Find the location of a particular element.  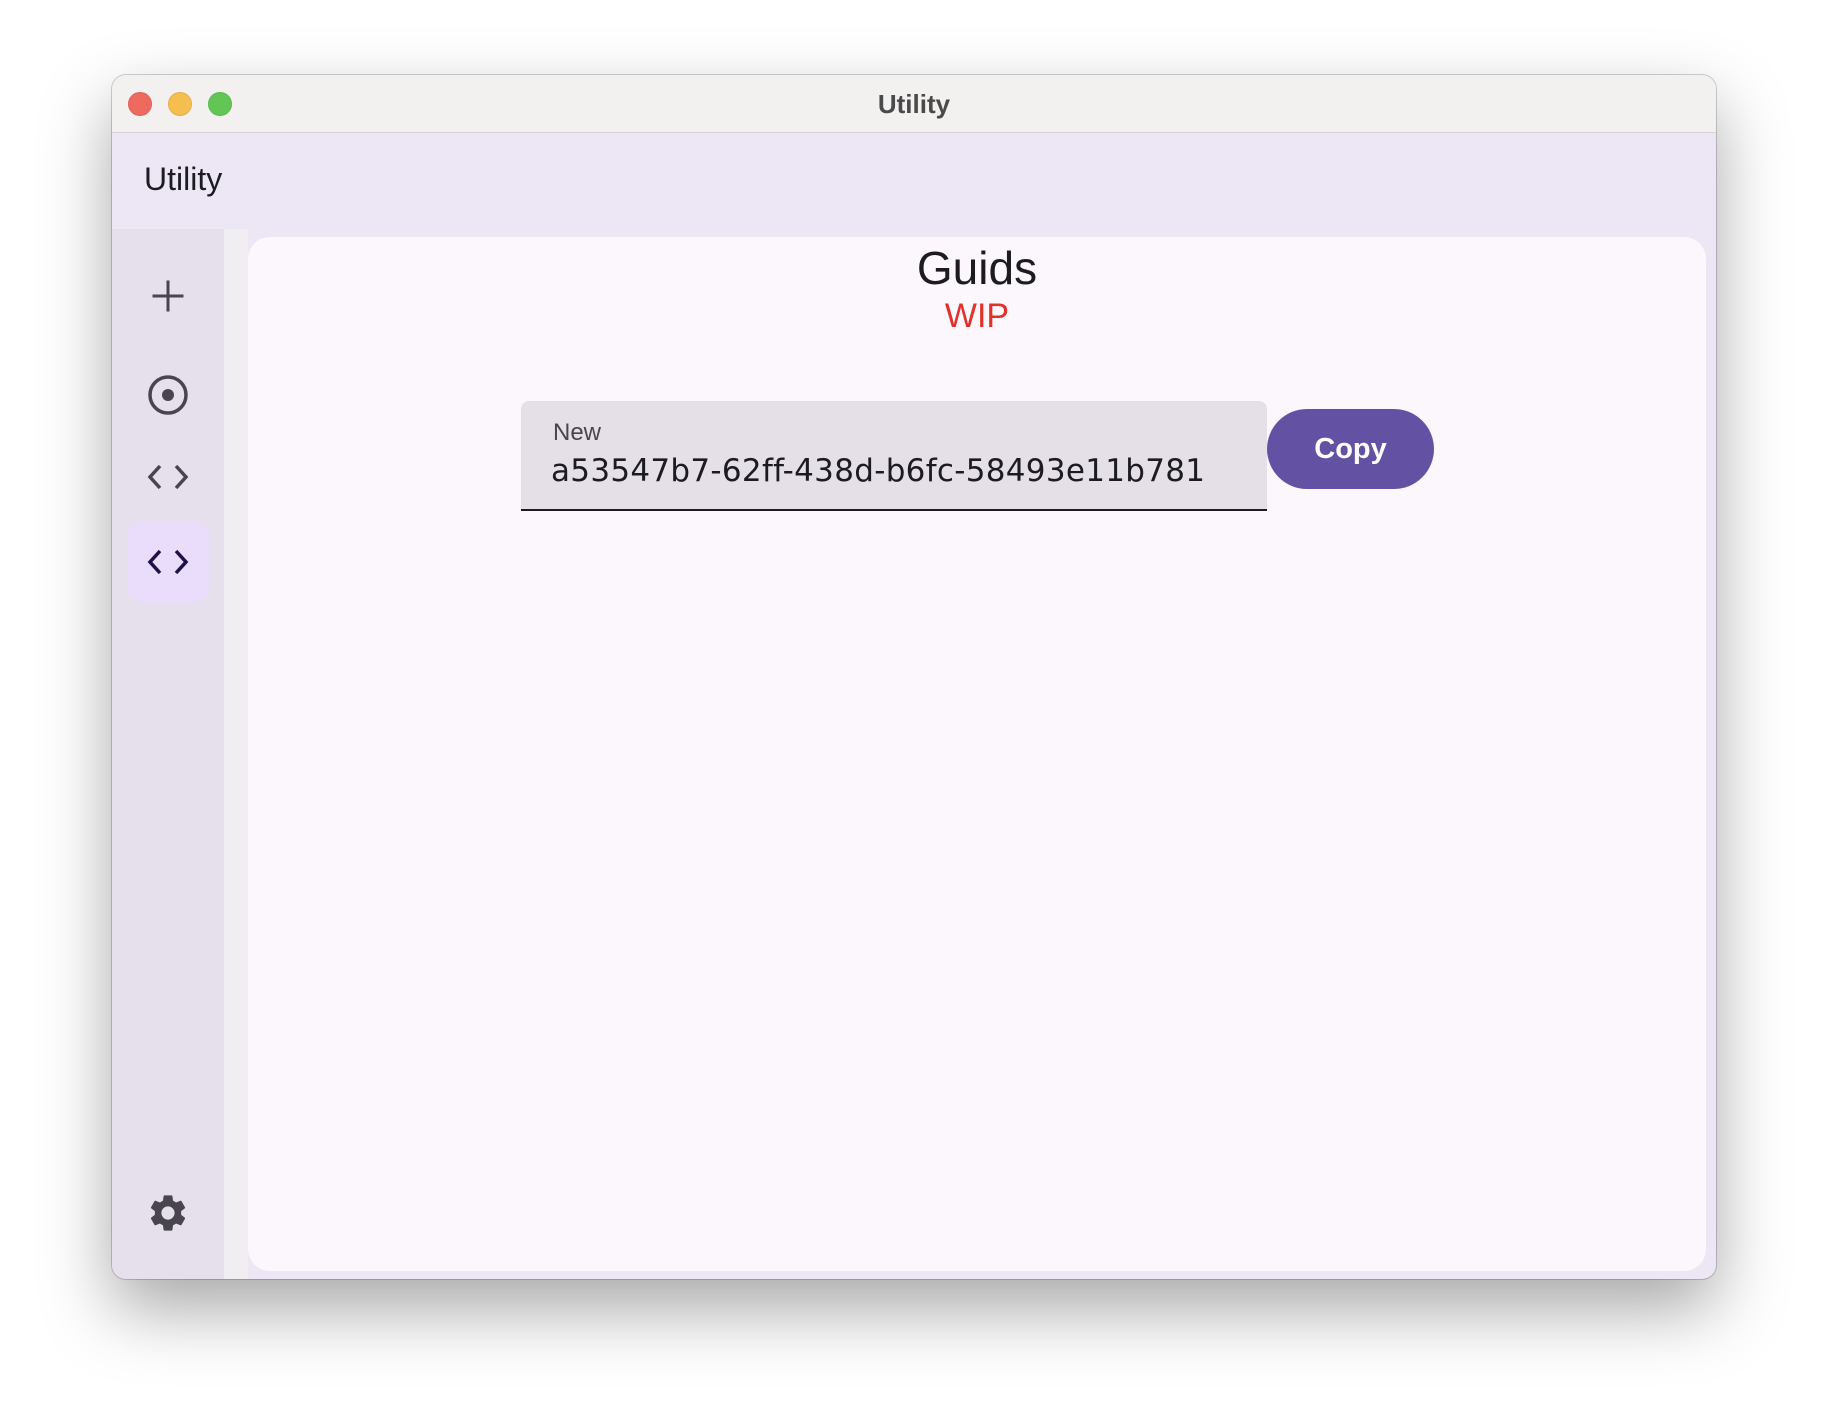

rail-settings-button is located at coordinates (168, 1213).